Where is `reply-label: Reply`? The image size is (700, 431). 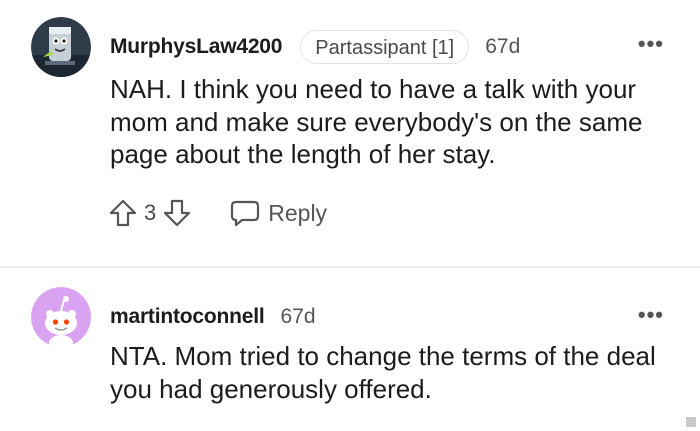
reply-label: Reply is located at coordinates (298, 212).